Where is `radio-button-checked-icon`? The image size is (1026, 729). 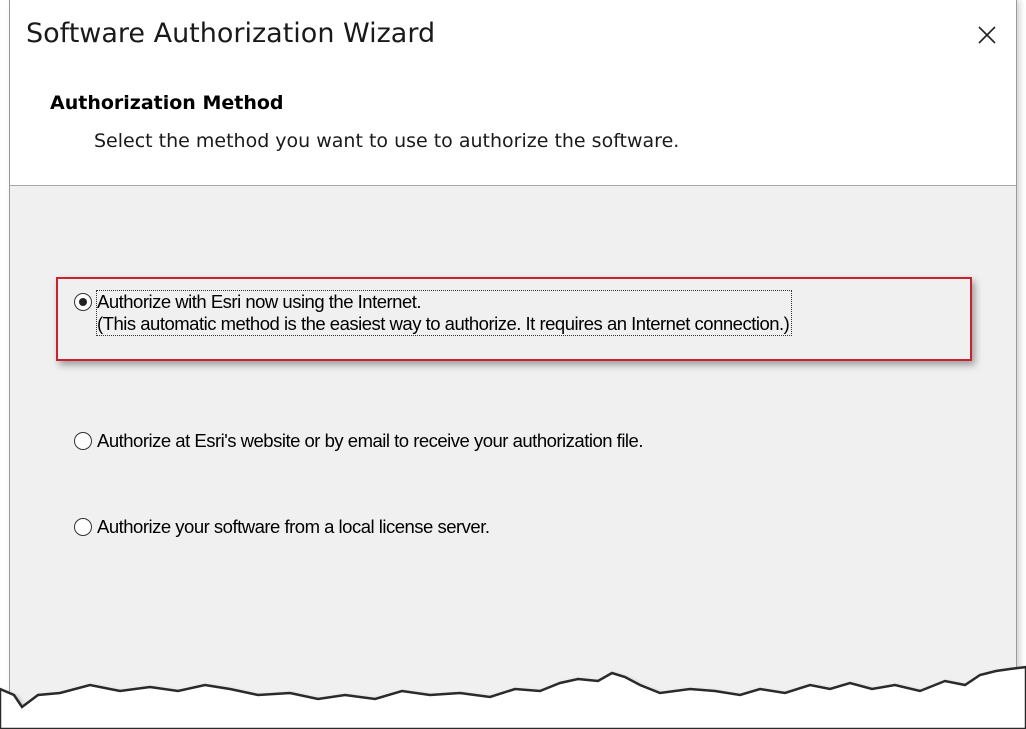 radio-button-checked-icon is located at coordinates (83, 302).